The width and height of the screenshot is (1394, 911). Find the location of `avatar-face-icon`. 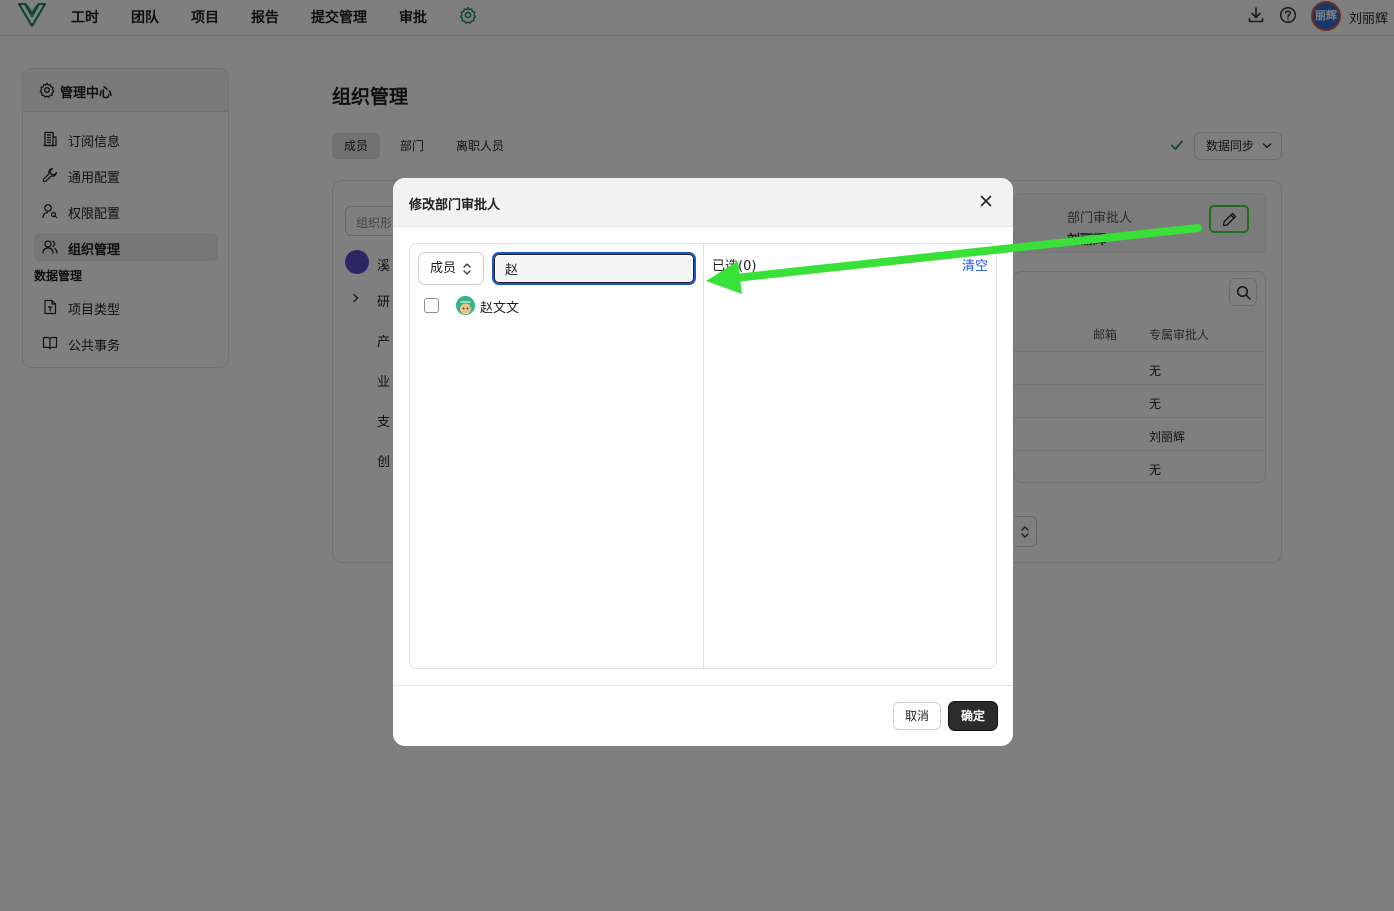

avatar-face-icon is located at coordinates (465, 305).